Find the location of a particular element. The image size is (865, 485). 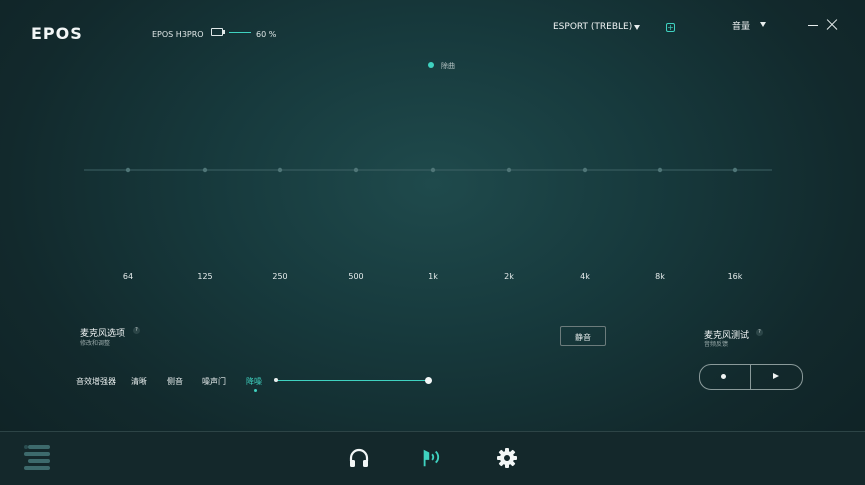

play-icon is located at coordinates (776, 376).